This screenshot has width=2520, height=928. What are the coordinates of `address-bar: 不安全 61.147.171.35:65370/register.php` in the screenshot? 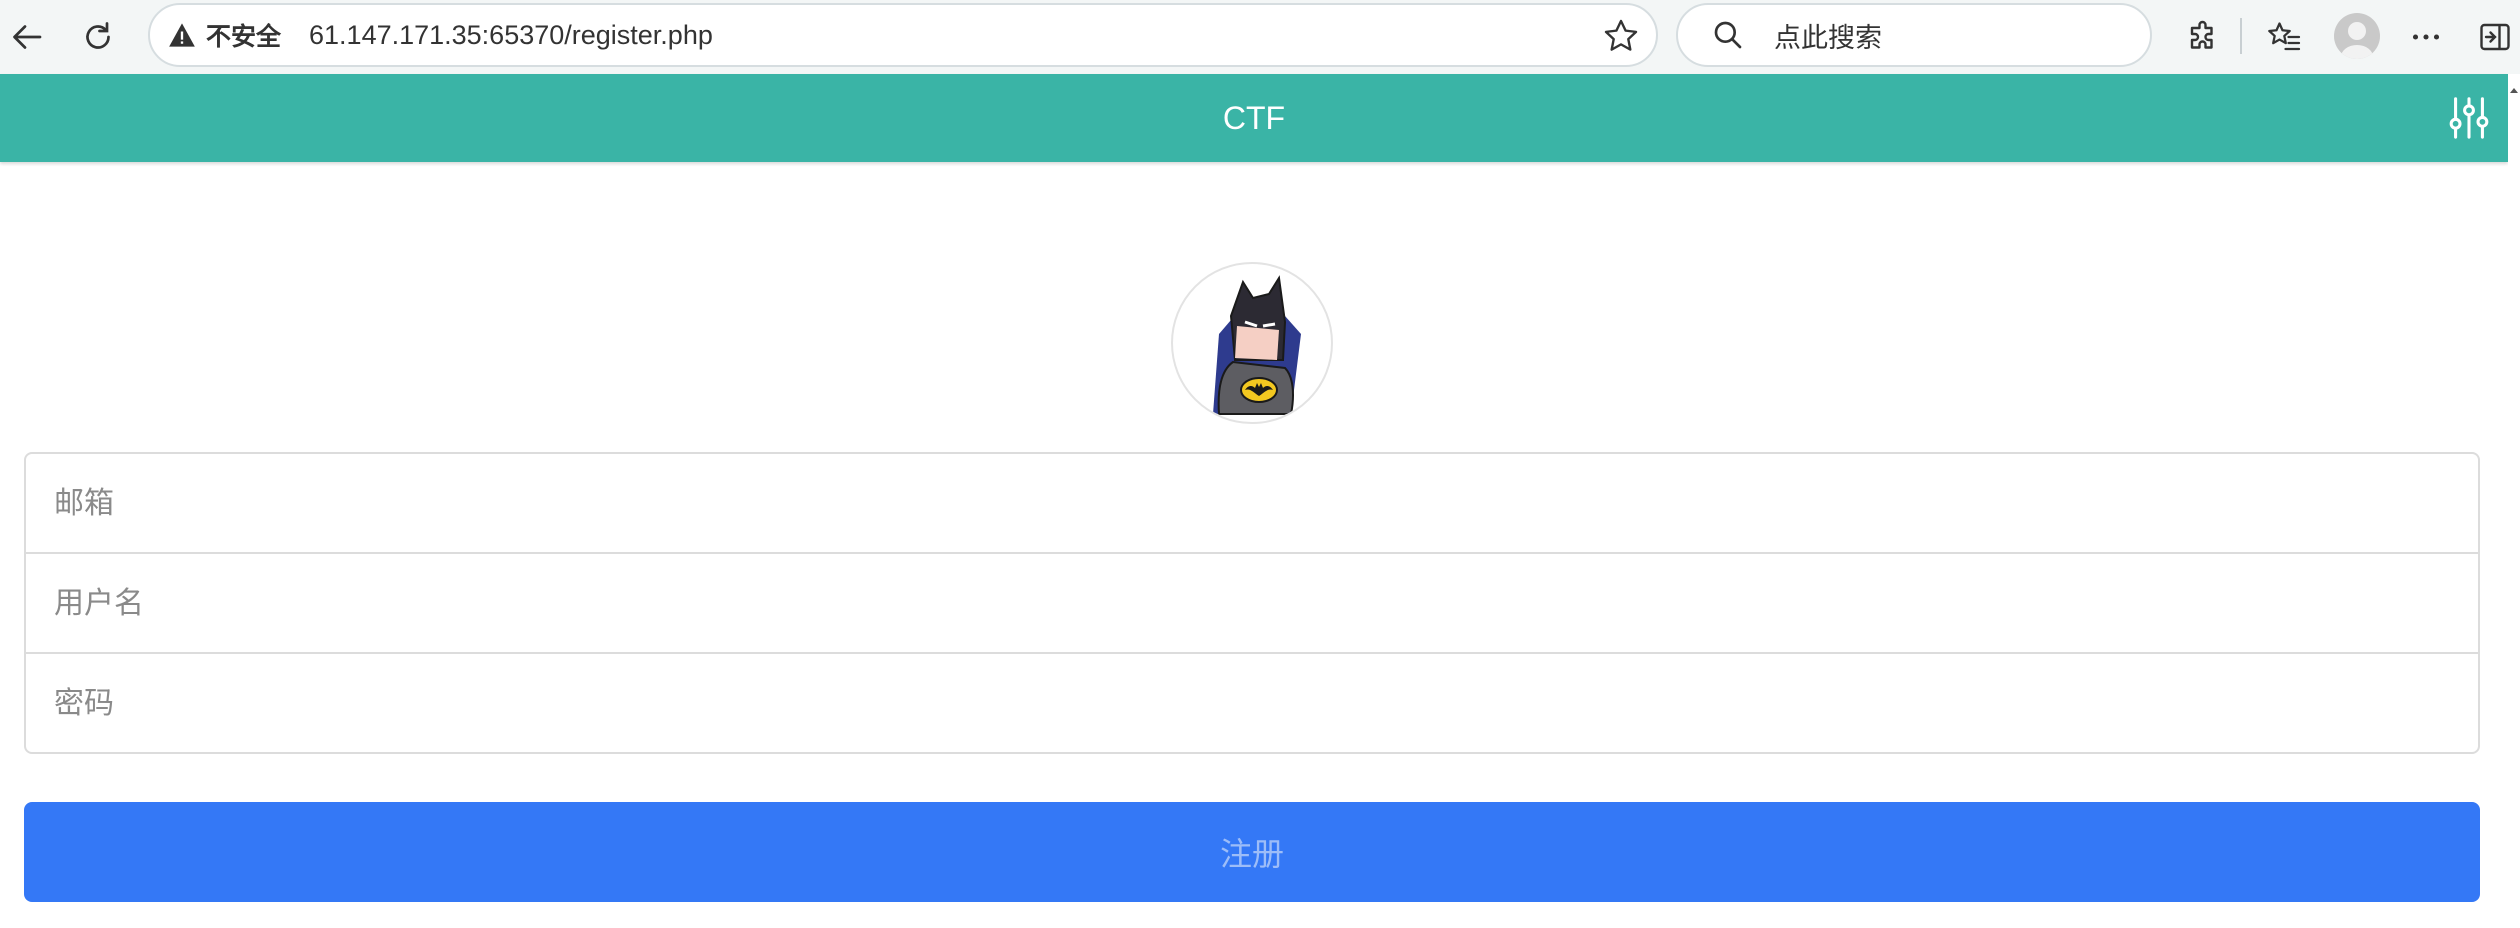 It's located at (903, 35).